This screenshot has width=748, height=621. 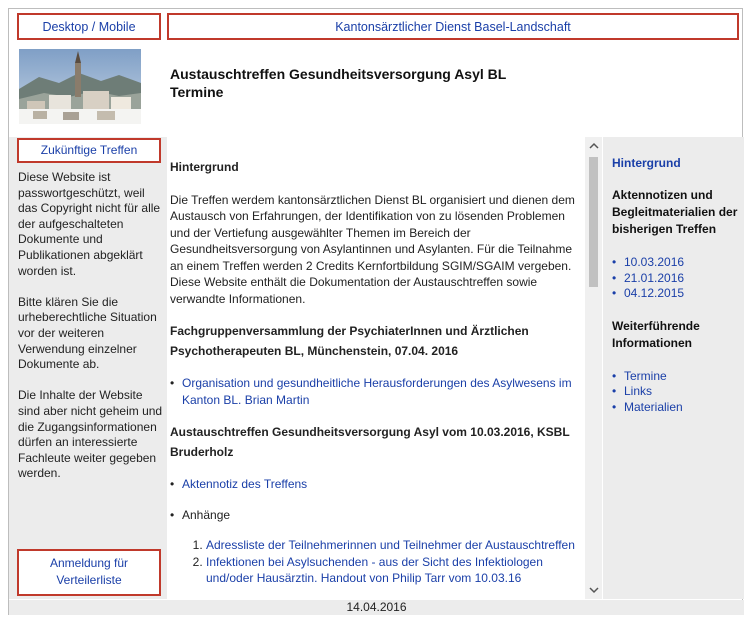 I want to click on town-photo, so click(x=80, y=86).